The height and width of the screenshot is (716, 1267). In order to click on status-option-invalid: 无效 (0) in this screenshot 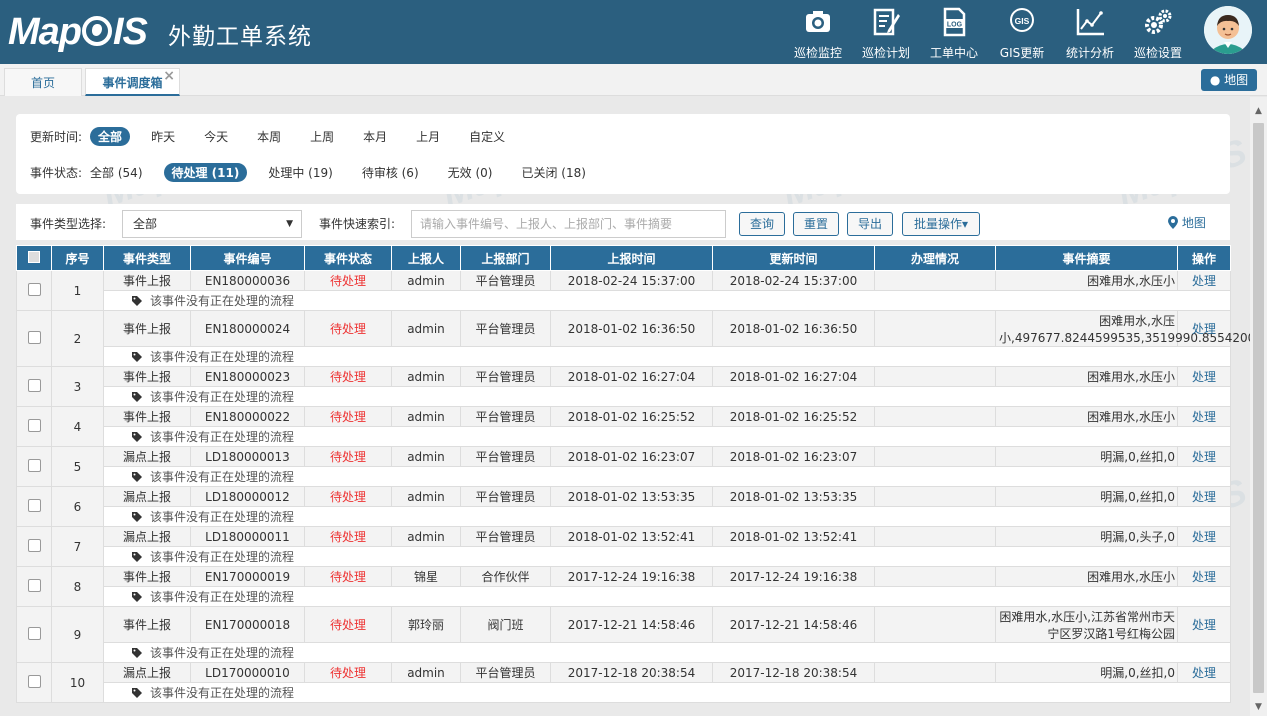, I will do `click(470, 172)`.